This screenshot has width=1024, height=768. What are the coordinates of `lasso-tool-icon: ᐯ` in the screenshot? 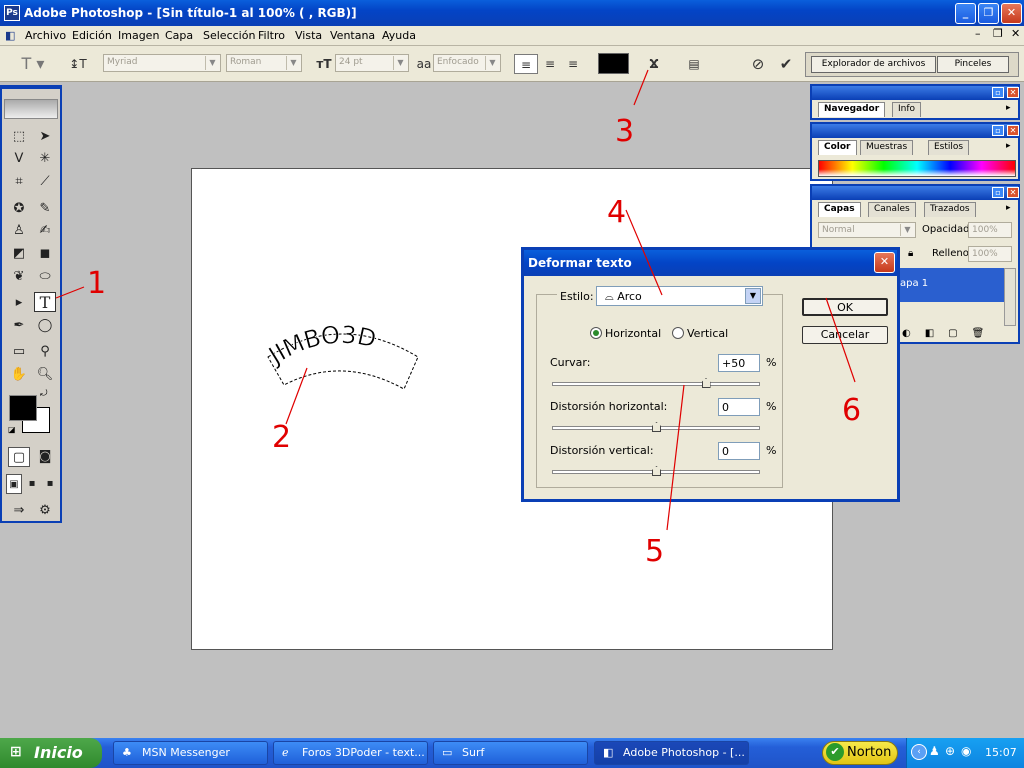 It's located at (19, 159).